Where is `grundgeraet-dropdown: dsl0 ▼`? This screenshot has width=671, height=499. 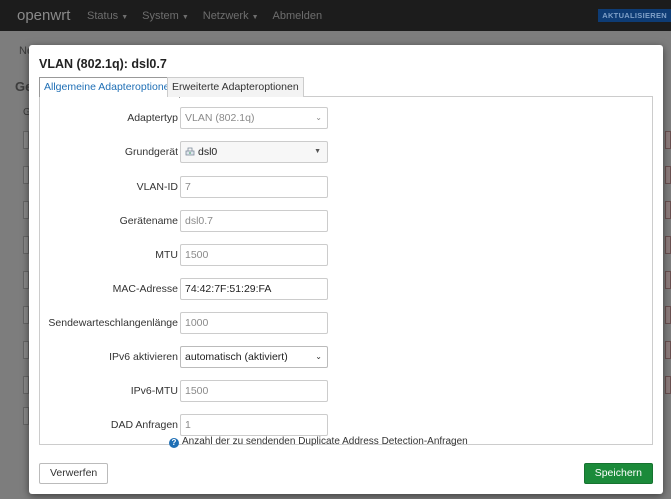 grundgeraet-dropdown: dsl0 ▼ is located at coordinates (254, 152).